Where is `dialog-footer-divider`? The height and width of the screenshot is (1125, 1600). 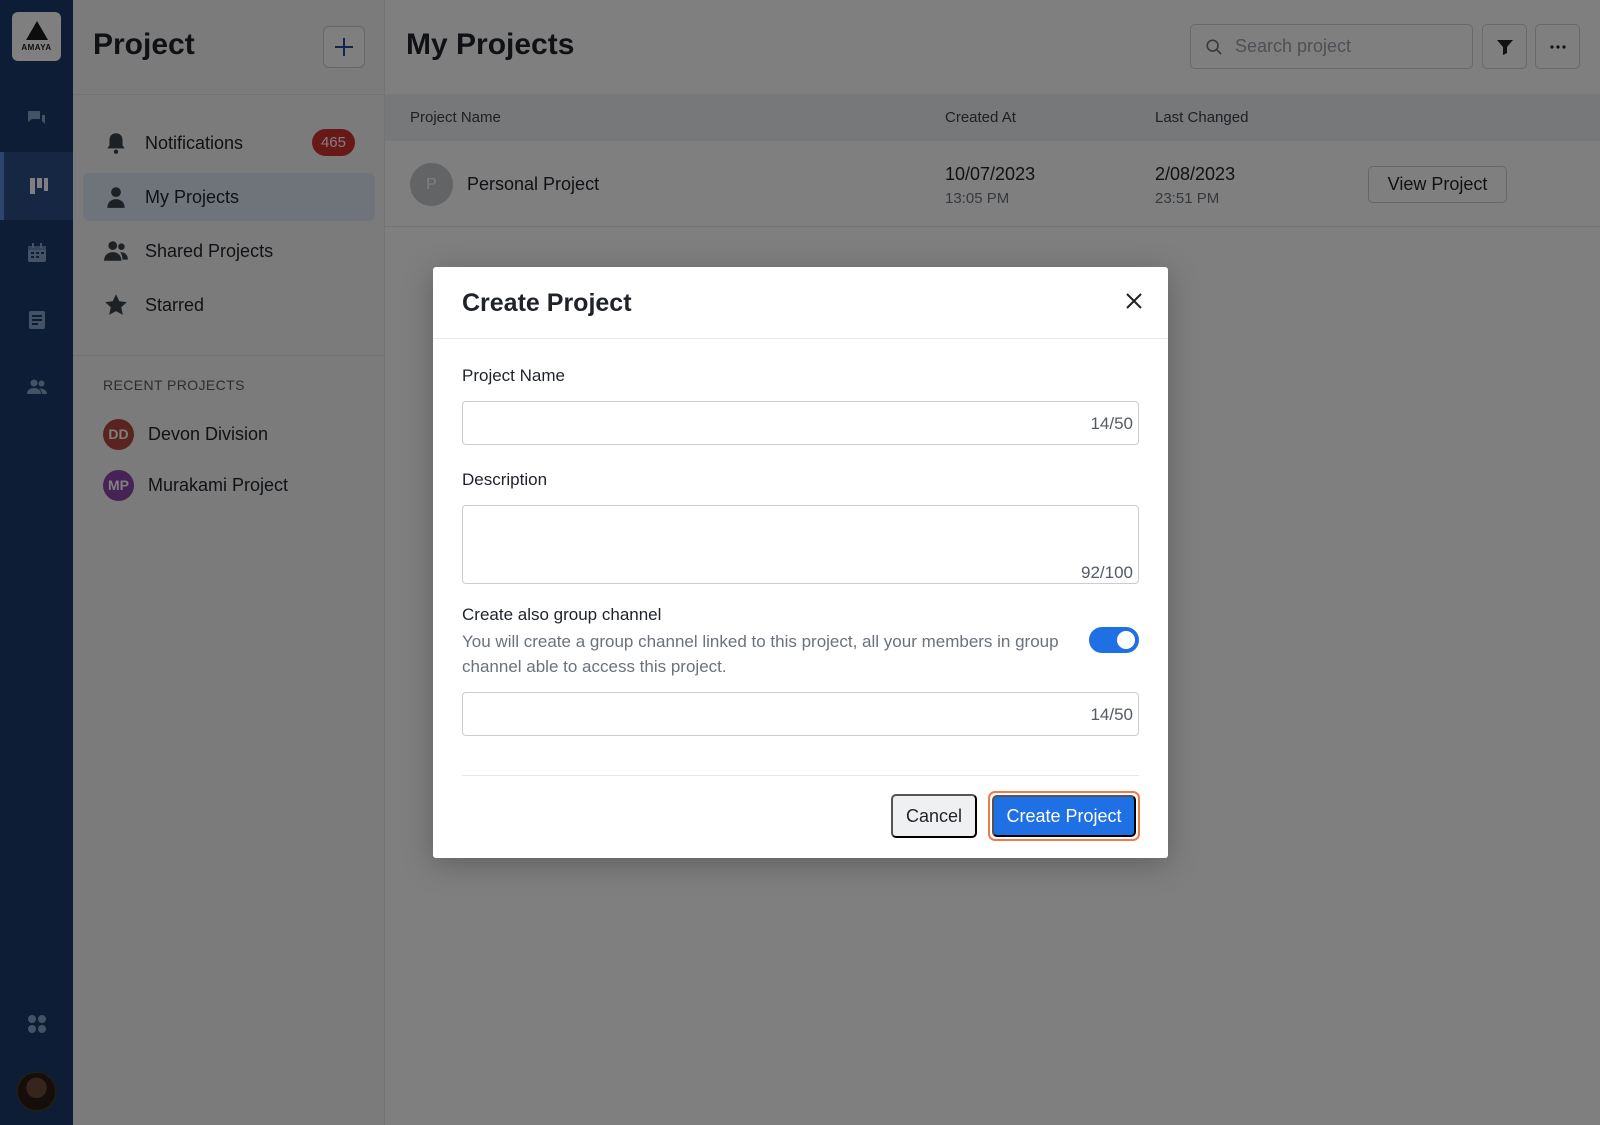
dialog-footer-divider is located at coordinates (800, 775).